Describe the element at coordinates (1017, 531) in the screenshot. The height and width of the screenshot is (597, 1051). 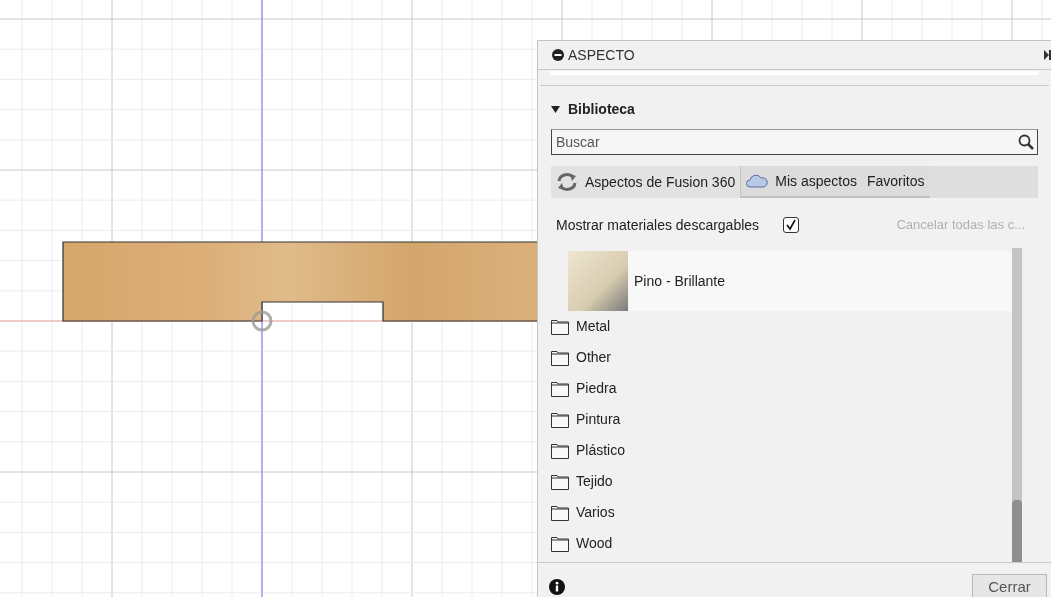
I see `scrollbar-thumb` at that location.